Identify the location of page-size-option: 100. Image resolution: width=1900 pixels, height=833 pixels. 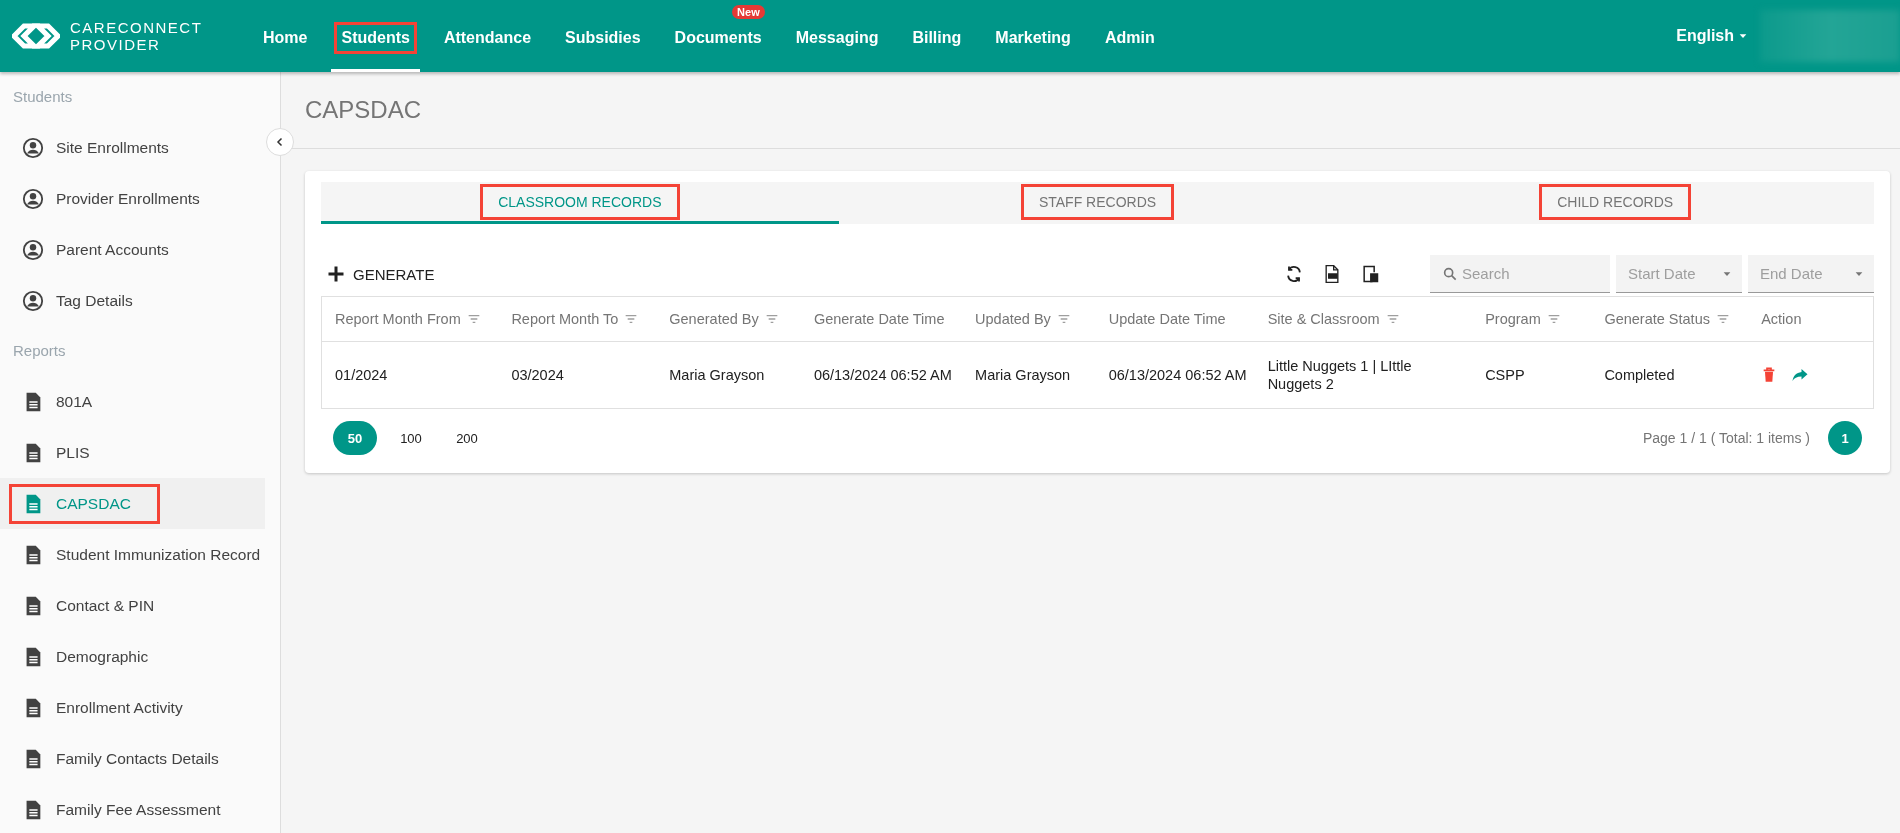
(411, 438).